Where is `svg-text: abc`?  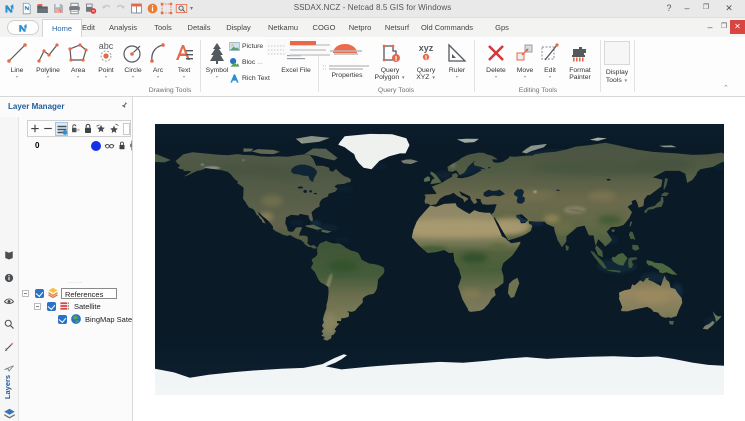 svg-text: abc is located at coordinates (106, 46).